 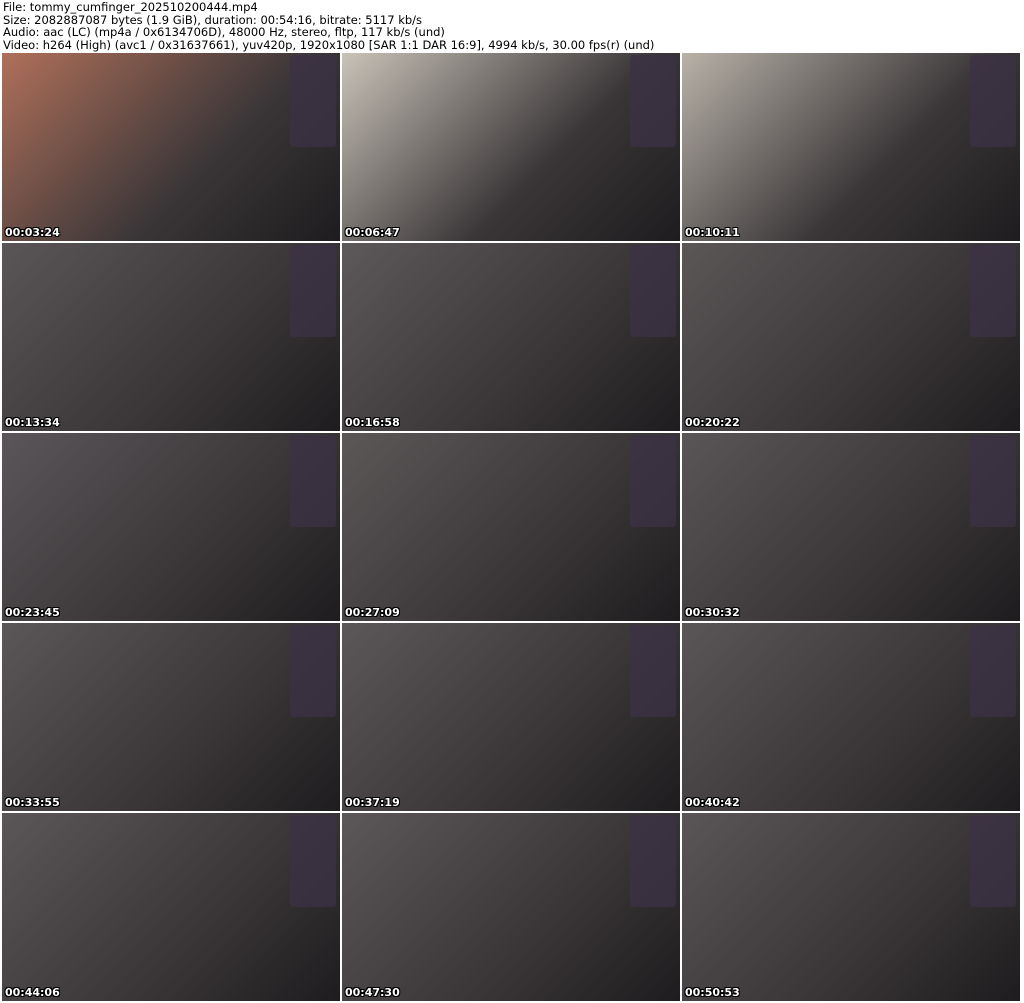 What do you see at coordinates (372, 802) in the screenshot?
I see `timestamp: 00:37:19` at bounding box center [372, 802].